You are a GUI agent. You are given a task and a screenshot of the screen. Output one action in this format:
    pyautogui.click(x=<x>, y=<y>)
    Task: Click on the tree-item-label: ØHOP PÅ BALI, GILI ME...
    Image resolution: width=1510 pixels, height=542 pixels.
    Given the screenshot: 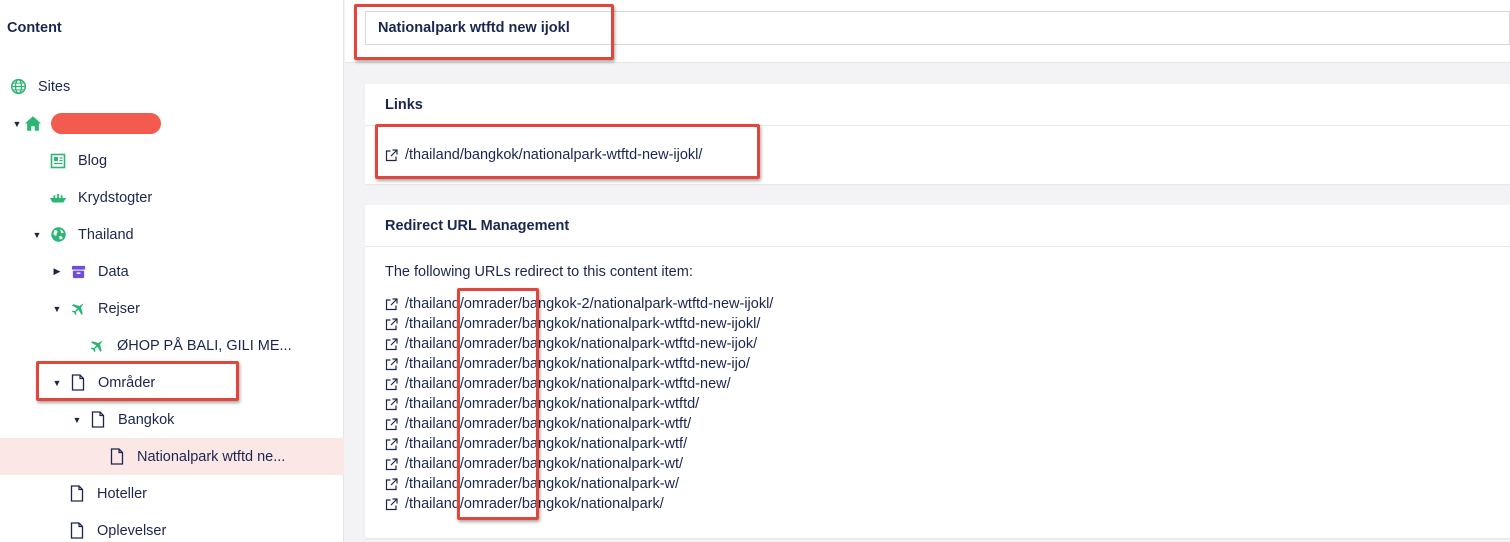 What is the action you would take?
    pyautogui.click(x=204, y=345)
    